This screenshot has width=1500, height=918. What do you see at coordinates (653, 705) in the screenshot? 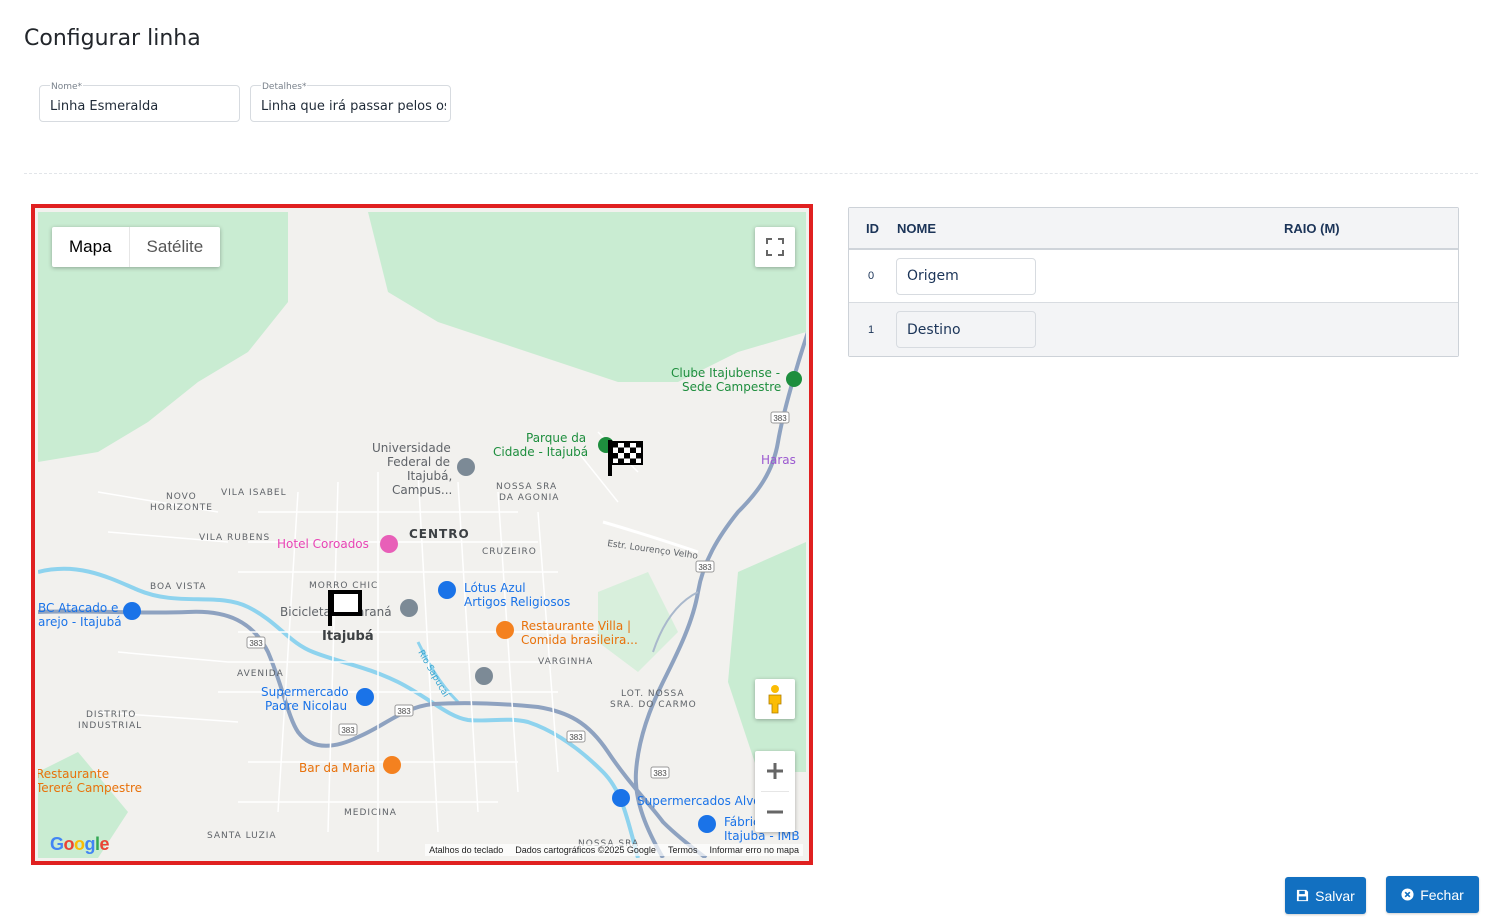
I see `map-label: SRA. DO CARMO` at bounding box center [653, 705].